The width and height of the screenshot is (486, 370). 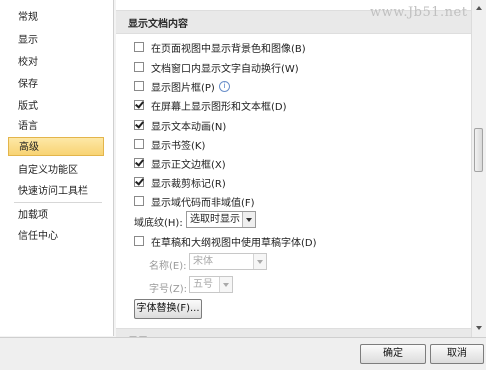 I want to click on option-picture-placeholders: 显示图片框(P) i, so click(x=182, y=86).